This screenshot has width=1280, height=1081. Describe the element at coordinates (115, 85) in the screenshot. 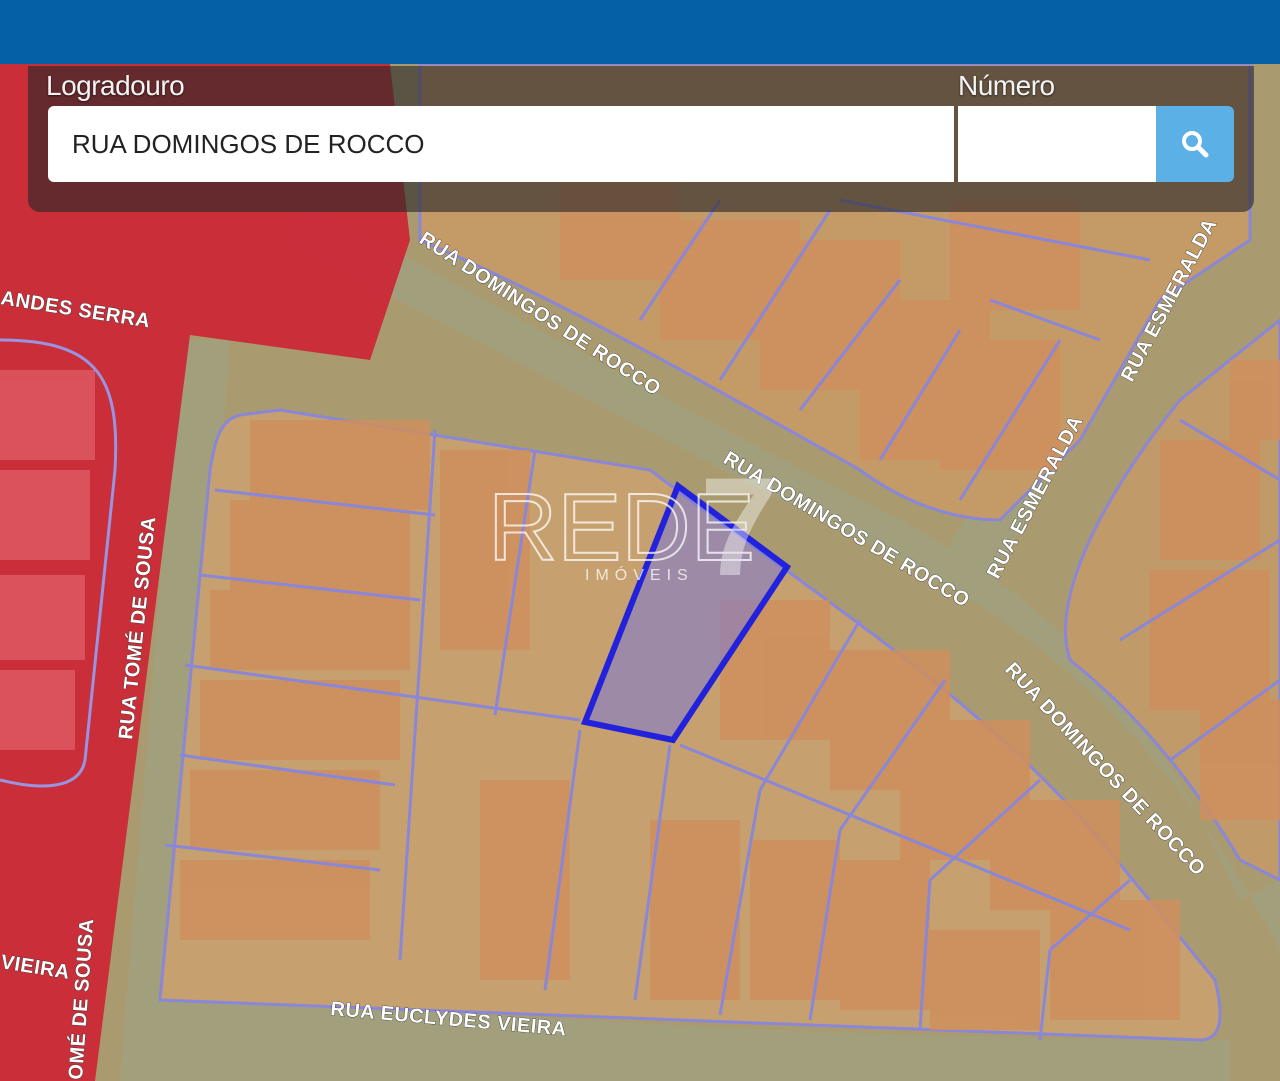

I see `street-label-text: Logradouro` at that location.